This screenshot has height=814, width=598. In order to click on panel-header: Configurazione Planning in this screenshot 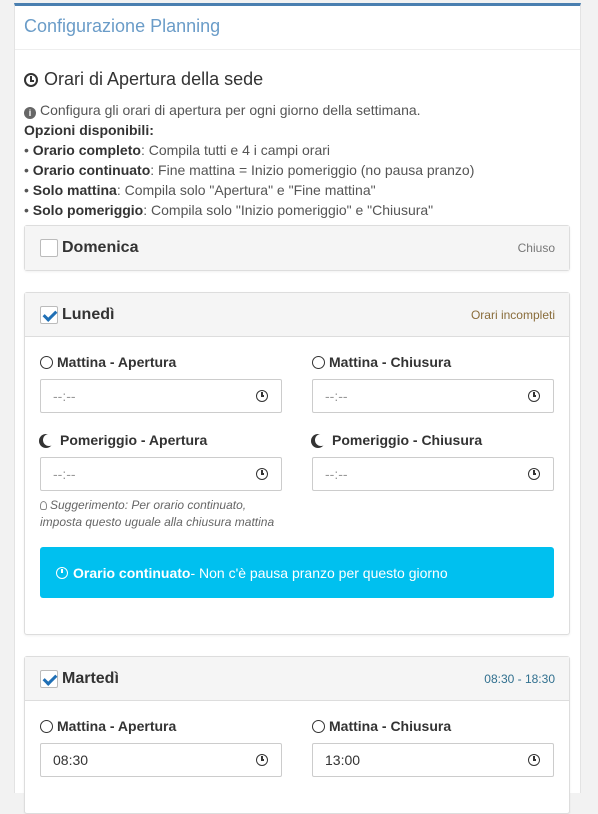, I will do `click(297, 28)`.